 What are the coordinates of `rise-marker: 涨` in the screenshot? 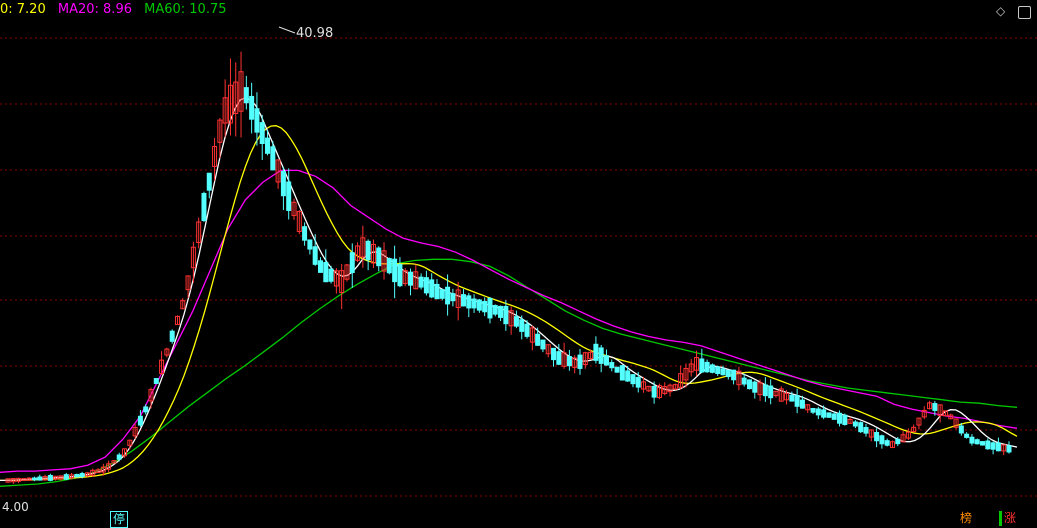 It's located at (1008, 518).